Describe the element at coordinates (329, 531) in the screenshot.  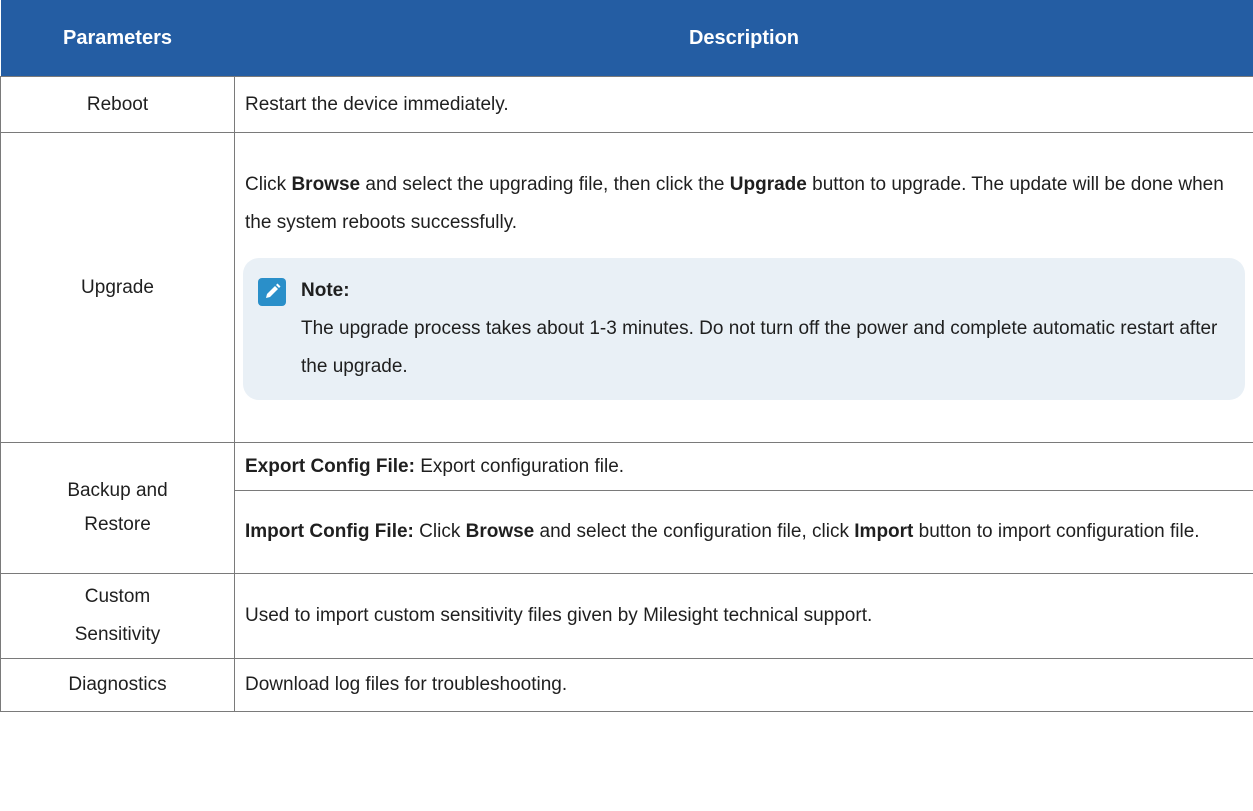
I see `import-label: Import Config File:` at that location.